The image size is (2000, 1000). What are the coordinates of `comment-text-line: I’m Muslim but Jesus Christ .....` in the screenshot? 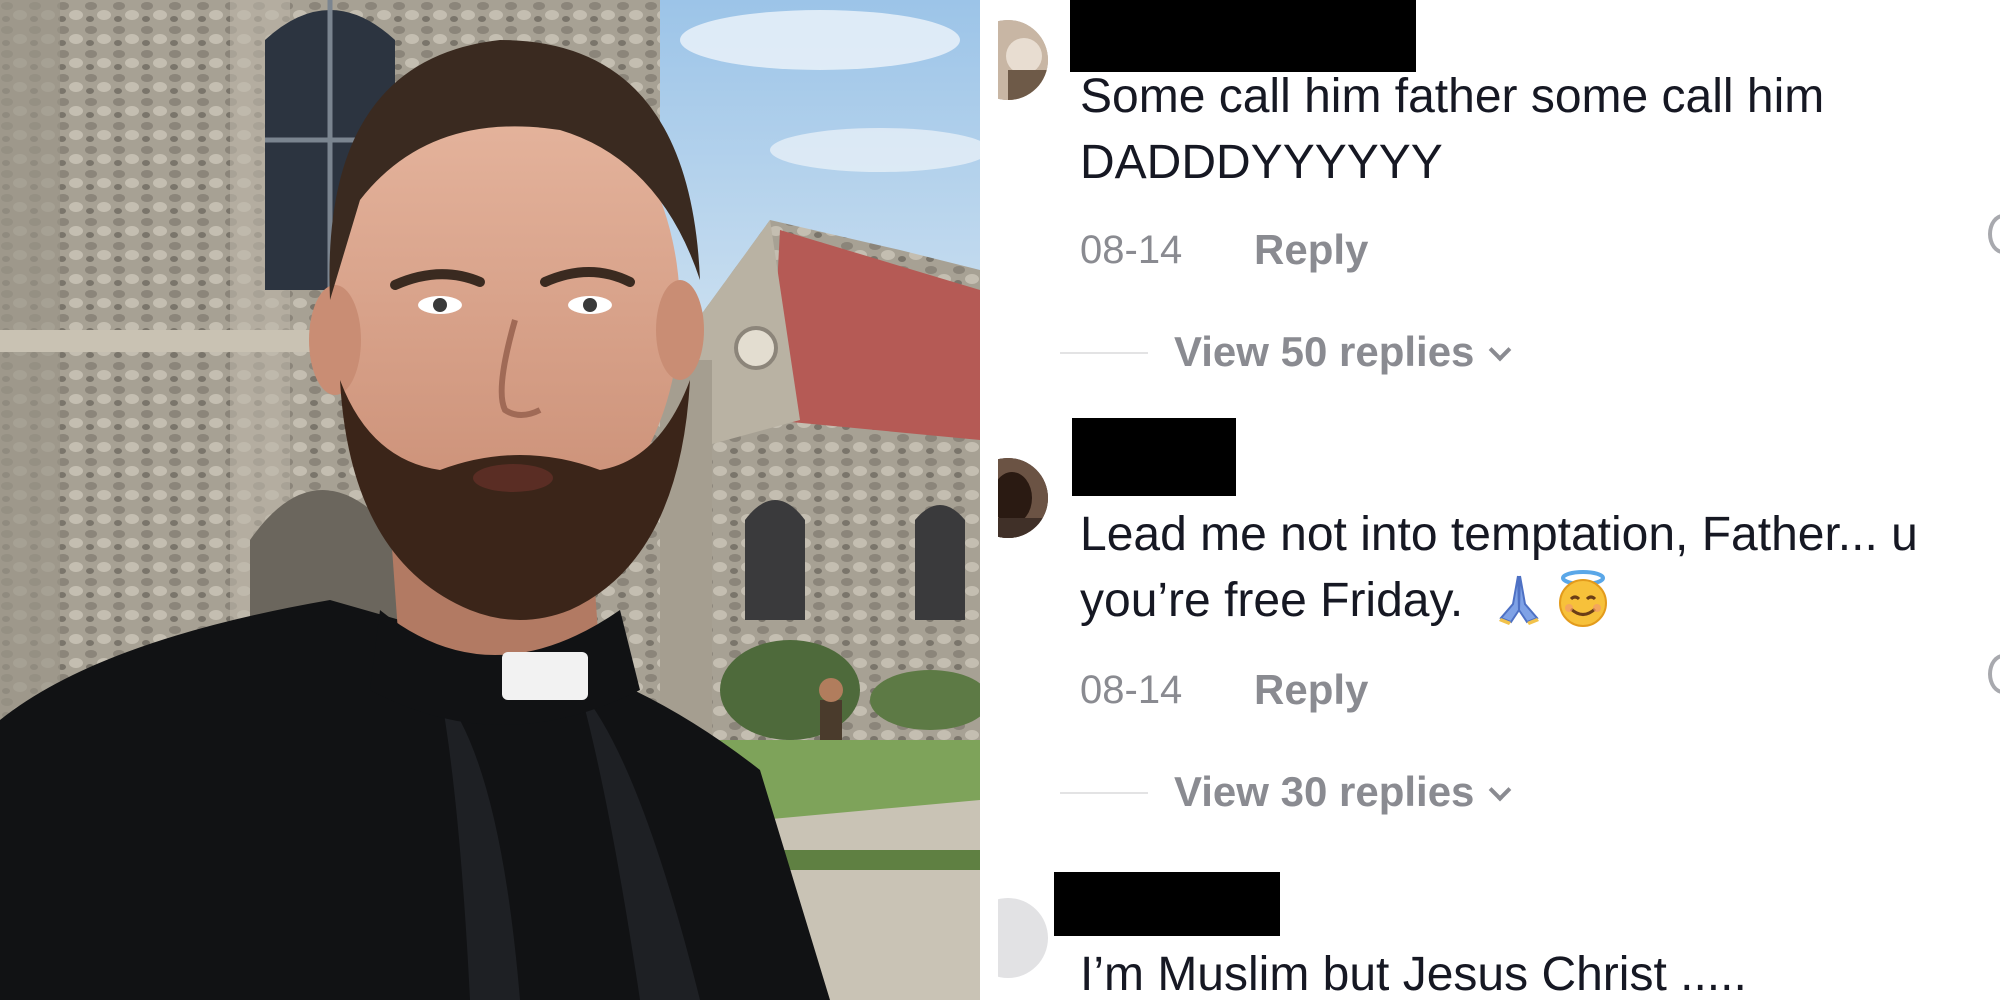 It's located at (1413, 974).